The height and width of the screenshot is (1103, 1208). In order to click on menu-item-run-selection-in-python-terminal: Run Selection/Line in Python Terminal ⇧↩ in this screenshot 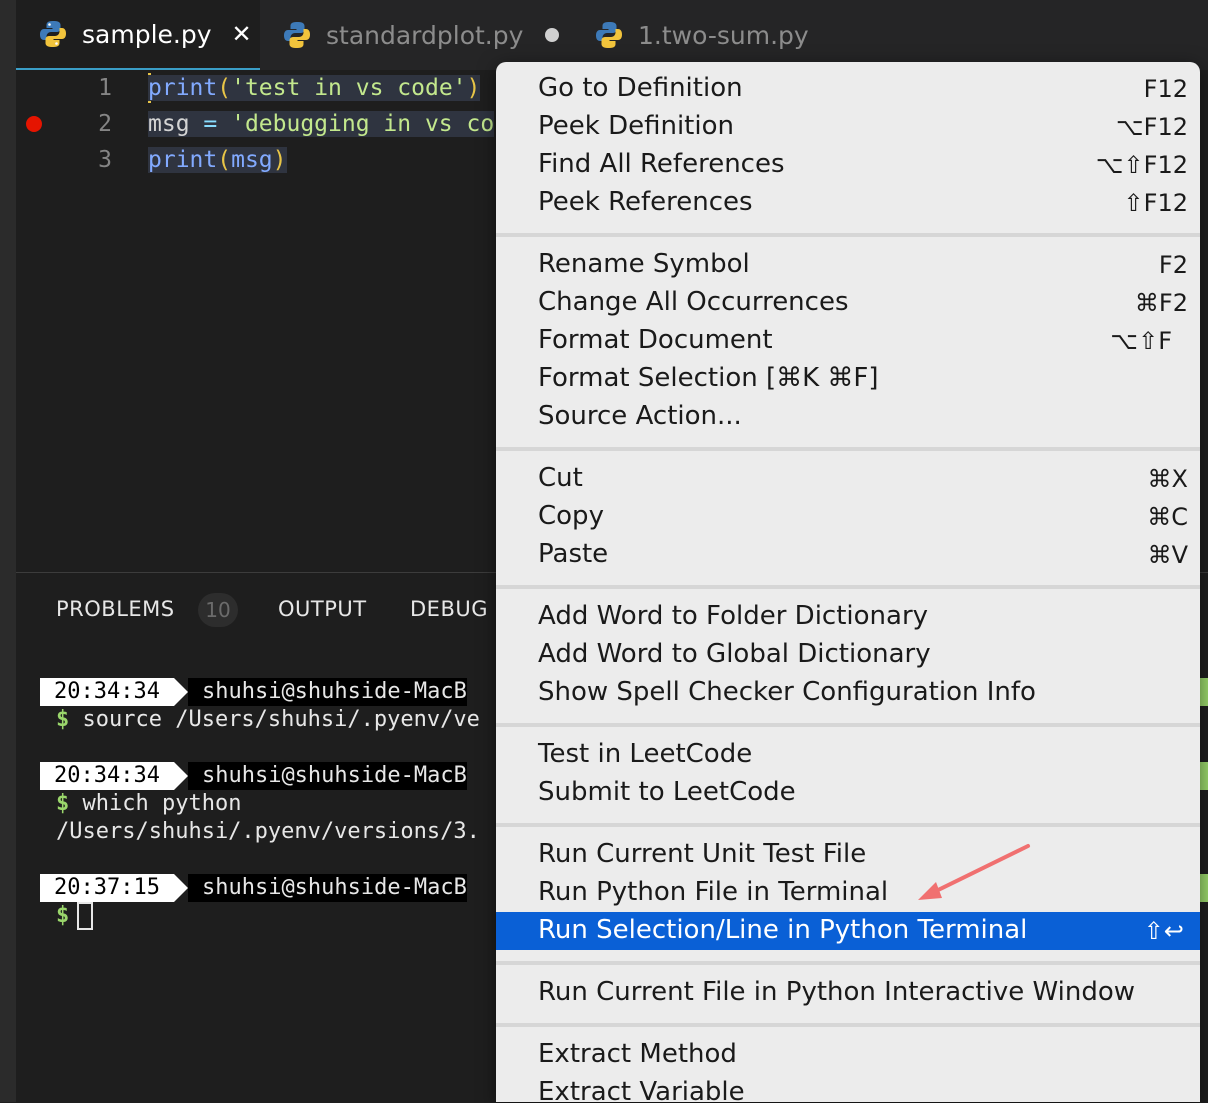, I will do `click(848, 931)`.